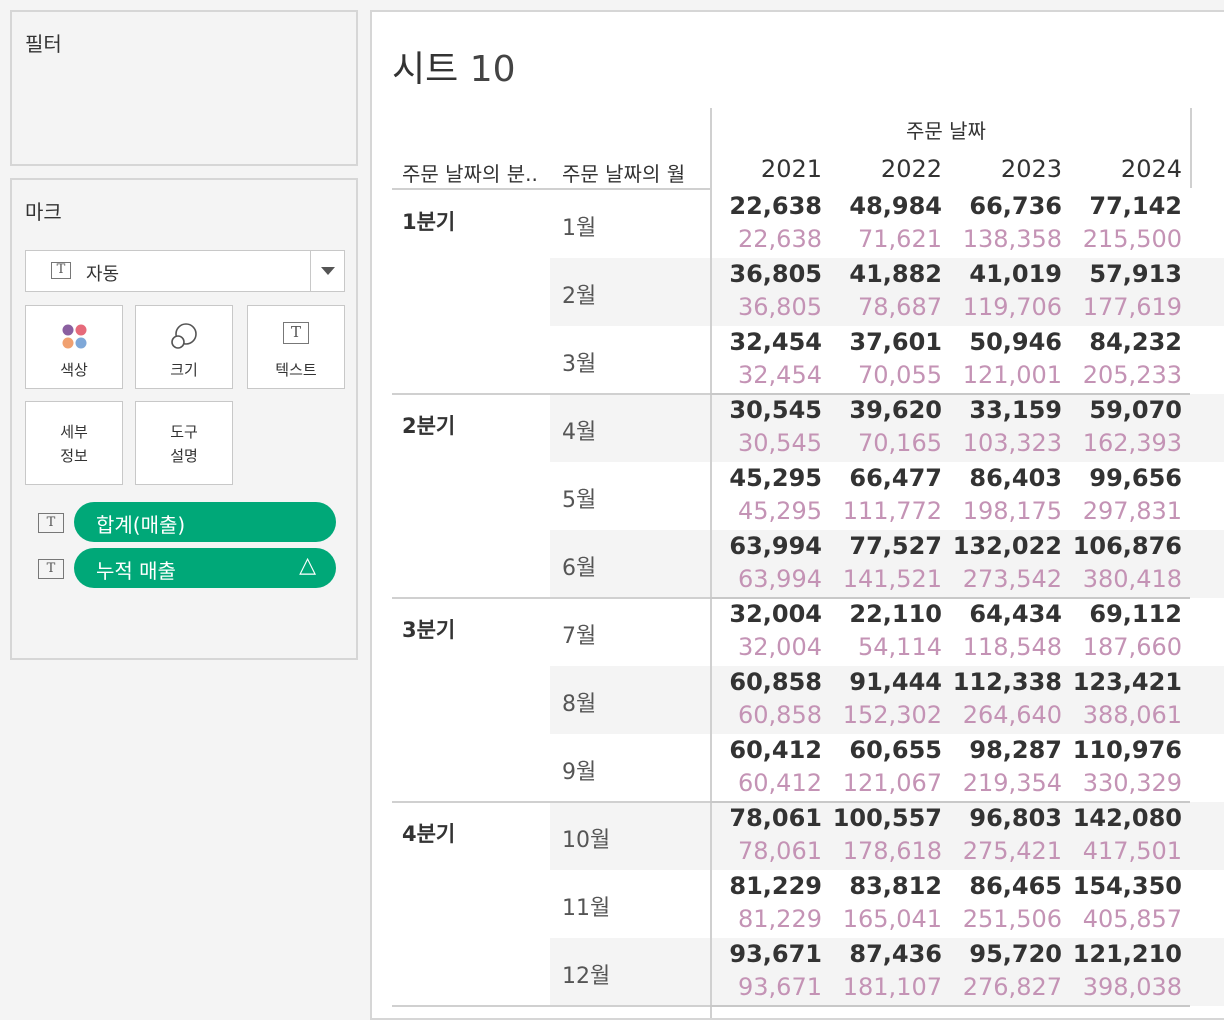 The height and width of the screenshot is (1020, 1224). What do you see at coordinates (1126, 715) in the screenshot?
I see `running-sales-value: 388,061` at bounding box center [1126, 715].